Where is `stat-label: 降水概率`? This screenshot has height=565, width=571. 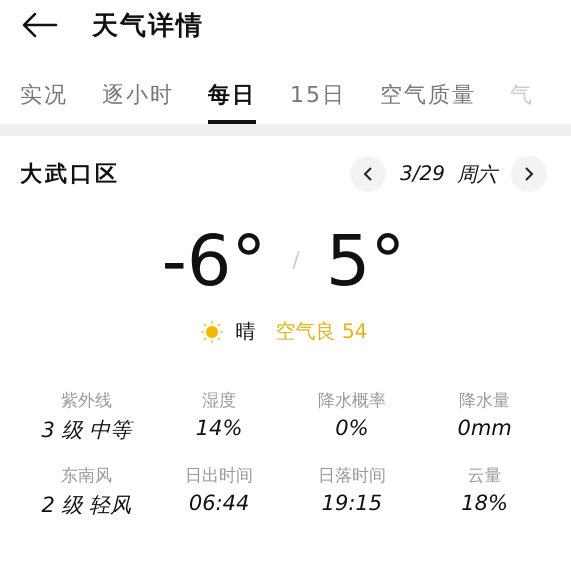 stat-label: 降水概率 is located at coordinates (352, 401).